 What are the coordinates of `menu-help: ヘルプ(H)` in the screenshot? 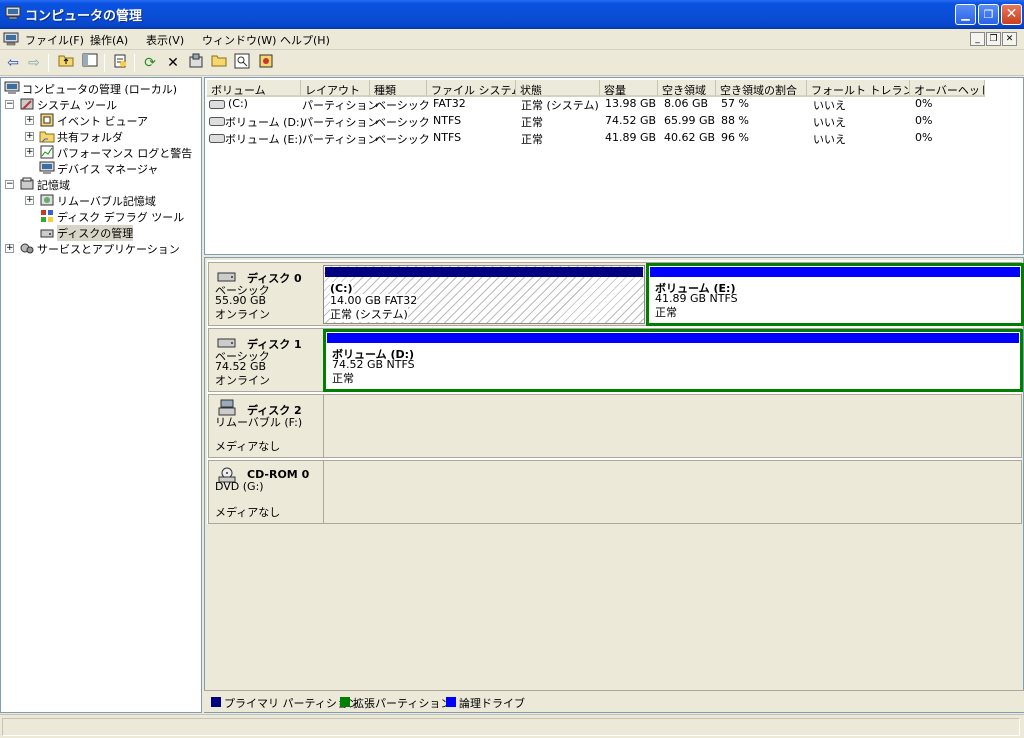 It's located at (305, 40).